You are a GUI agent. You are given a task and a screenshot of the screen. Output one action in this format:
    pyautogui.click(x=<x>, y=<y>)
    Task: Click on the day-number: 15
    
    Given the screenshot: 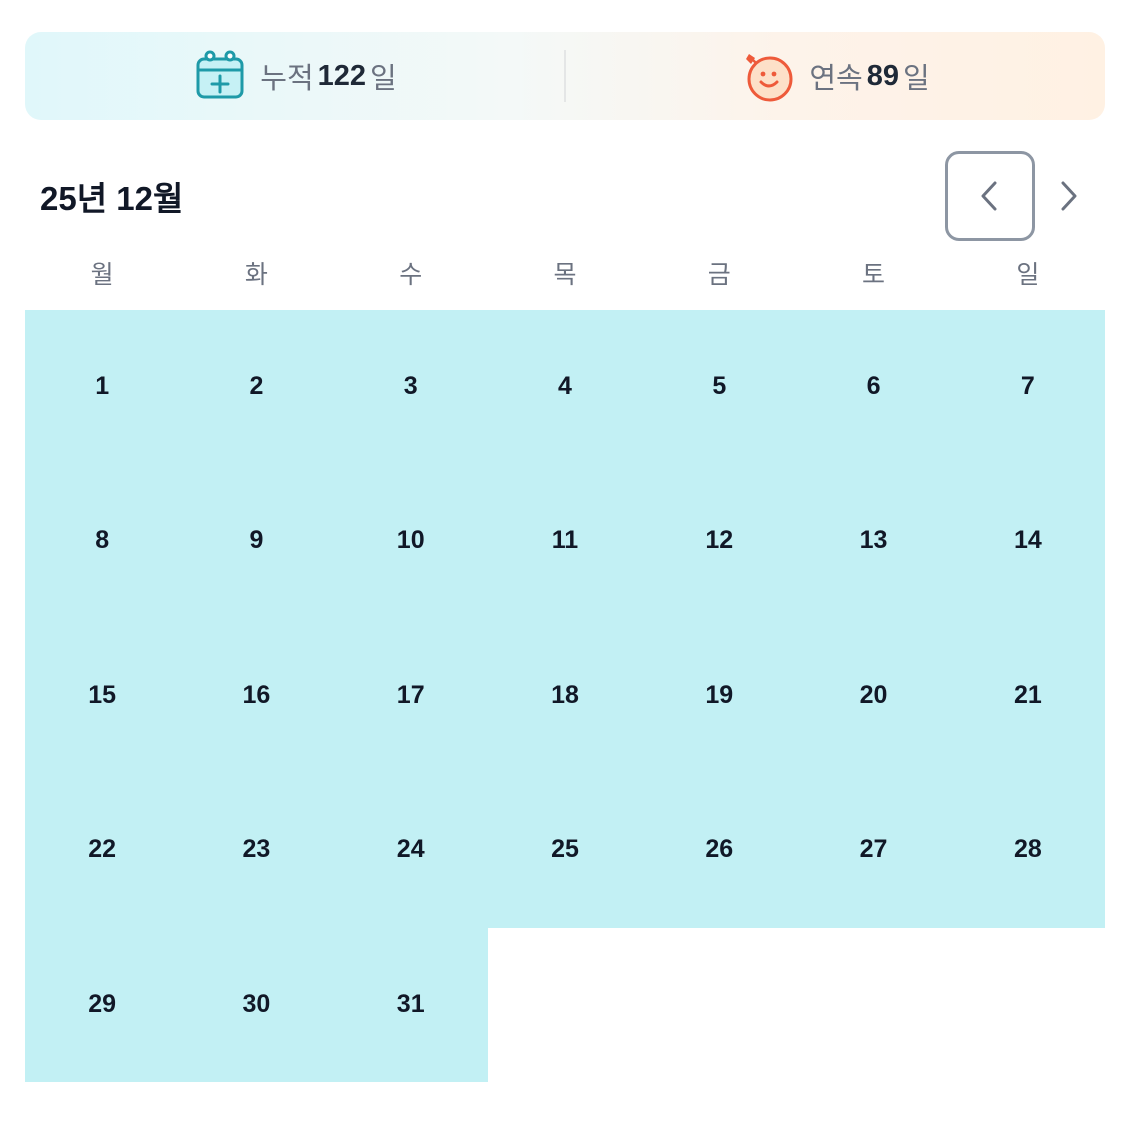 What is the action you would take?
    pyautogui.click(x=102, y=694)
    